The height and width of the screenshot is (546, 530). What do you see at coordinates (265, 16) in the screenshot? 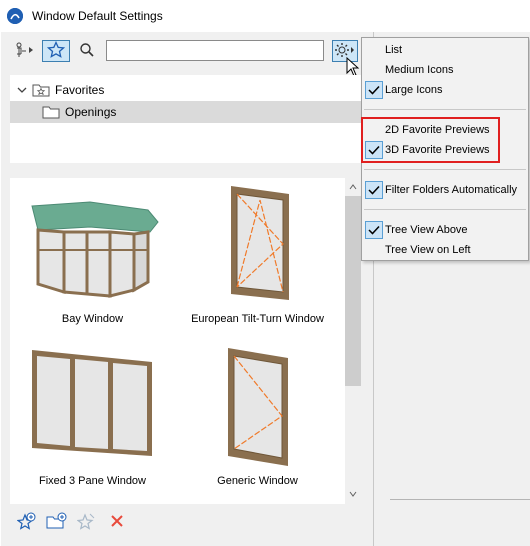
I see `title-bar: Window Default Settings` at bounding box center [265, 16].